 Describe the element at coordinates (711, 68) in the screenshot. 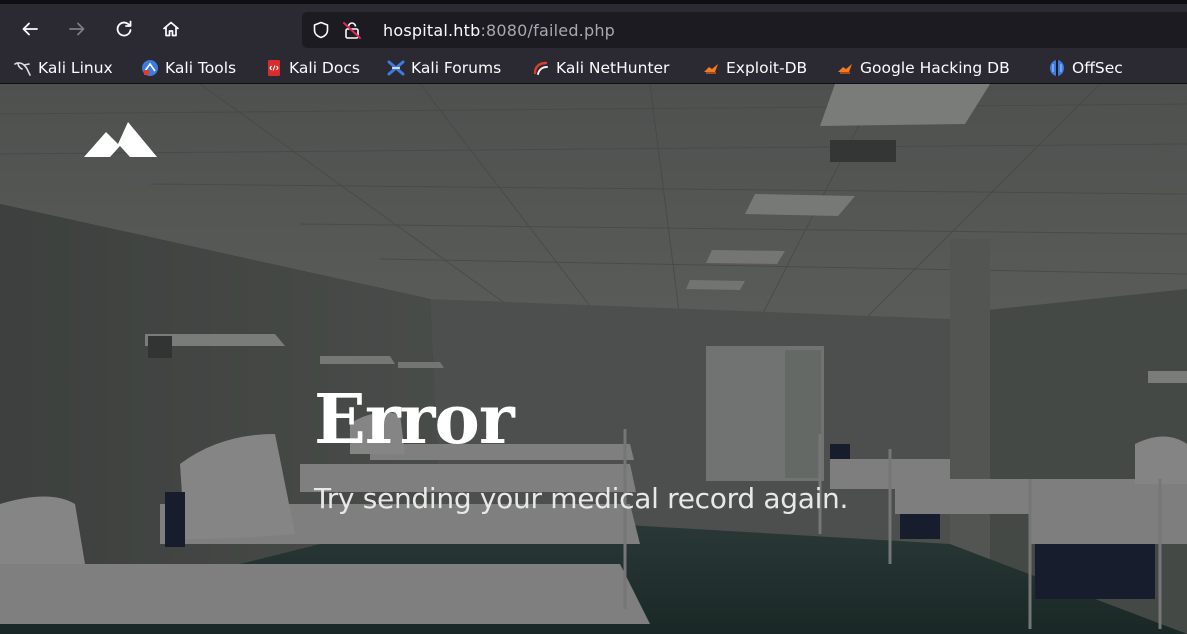

I see `exploit-db-icon` at that location.